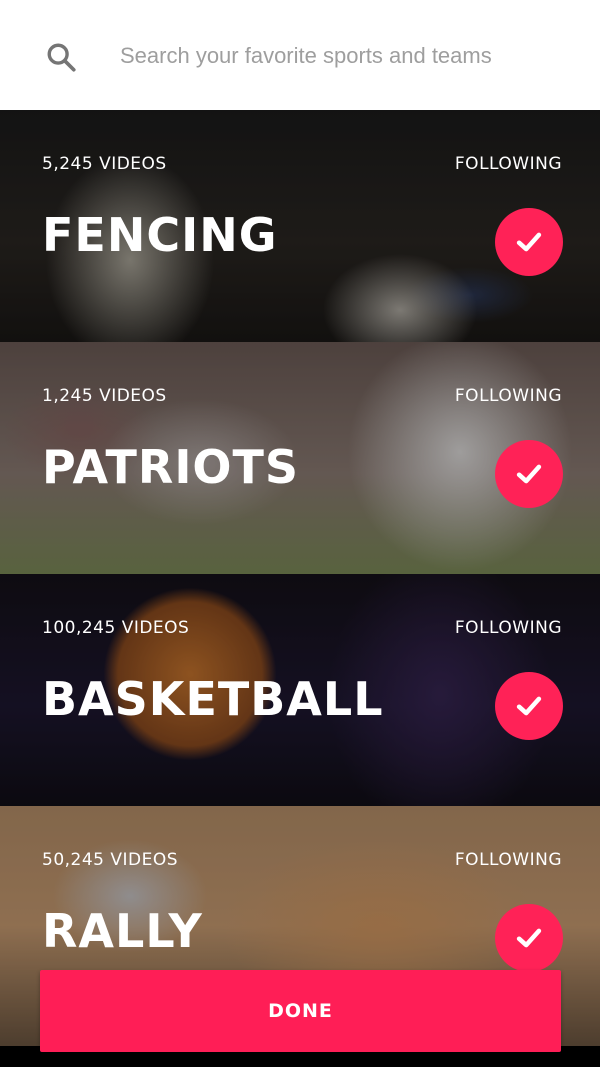 The height and width of the screenshot is (1067, 600). Describe the element at coordinates (122, 931) in the screenshot. I see `topic-title: RALLY` at that location.